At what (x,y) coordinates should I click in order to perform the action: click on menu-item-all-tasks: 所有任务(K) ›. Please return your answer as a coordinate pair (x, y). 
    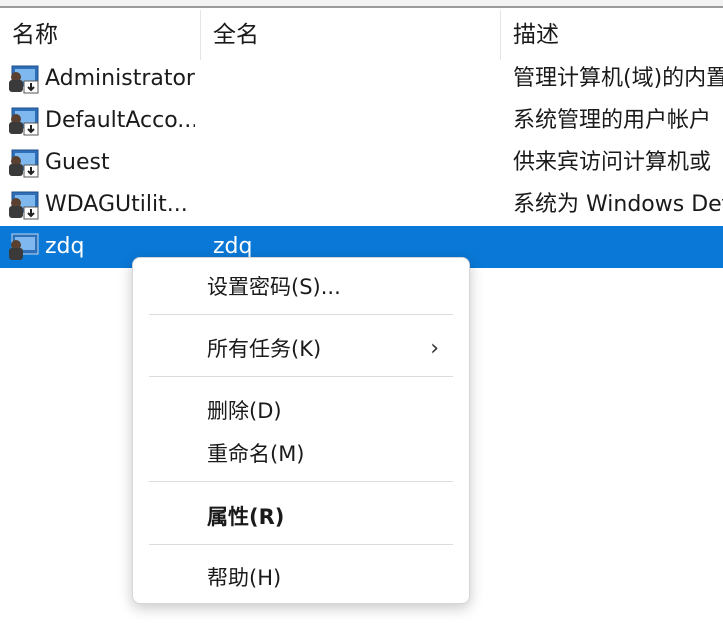
    Looking at the image, I should click on (301, 349).